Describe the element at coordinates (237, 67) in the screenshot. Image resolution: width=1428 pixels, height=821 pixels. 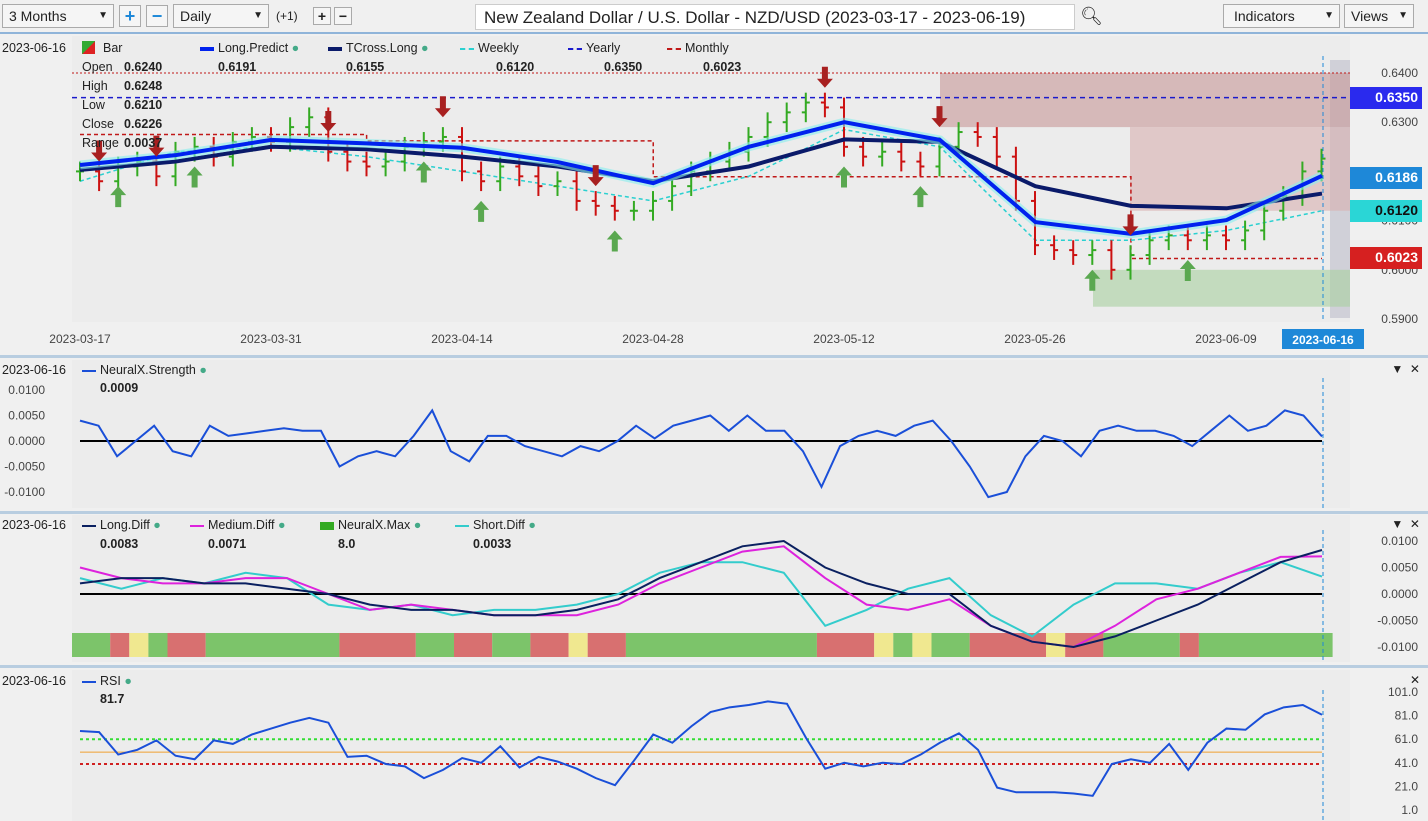
I see `legend-value: 0.6191` at that location.